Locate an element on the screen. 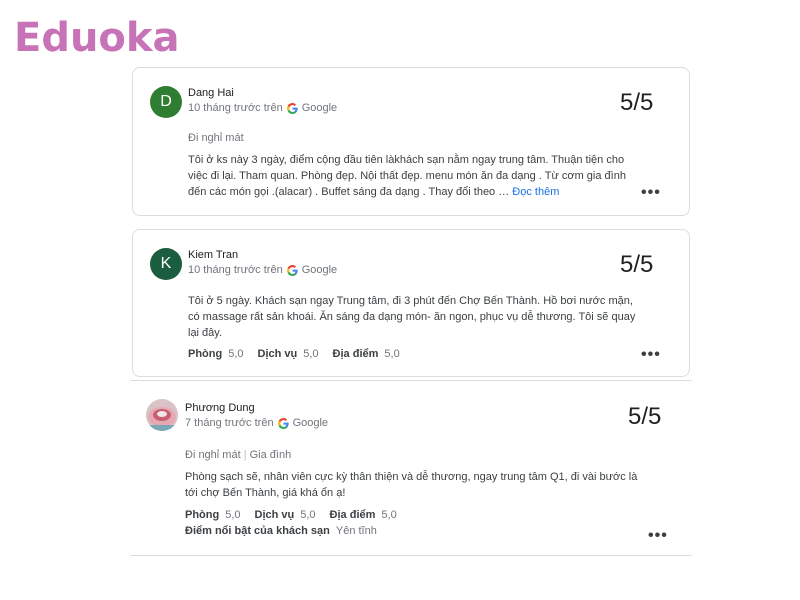  avatar: K is located at coordinates (166, 264).